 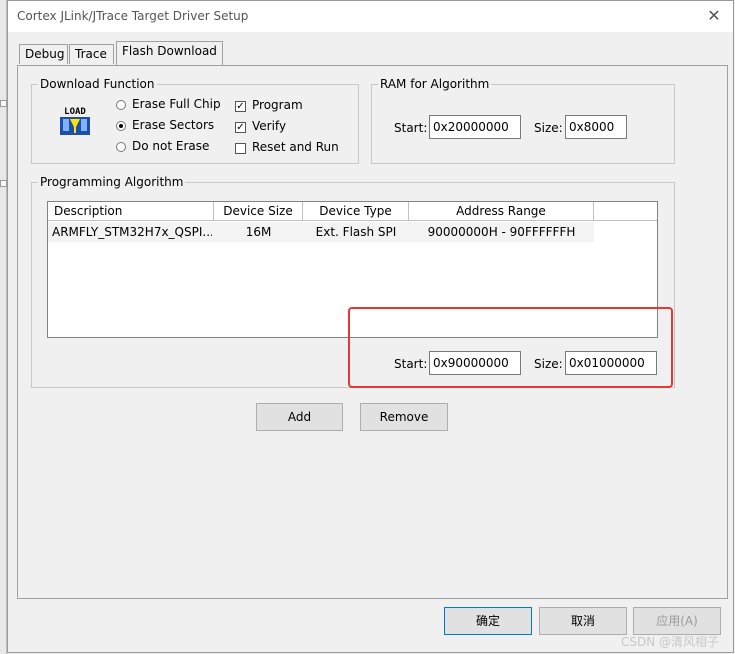 What do you see at coordinates (121, 126) in the screenshot?
I see `radio-erase-sectors` at bounding box center [121, 126].